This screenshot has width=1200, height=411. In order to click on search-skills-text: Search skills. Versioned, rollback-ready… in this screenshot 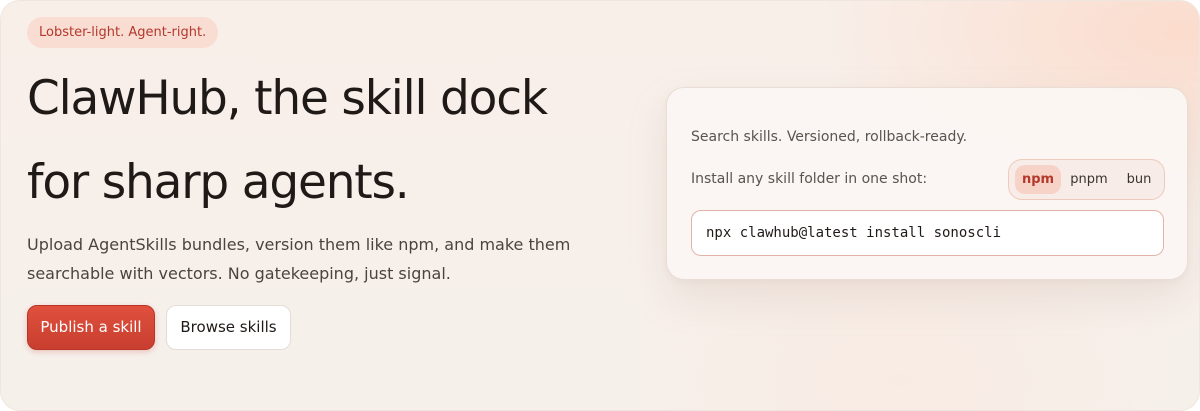, I will do `click(829, 137)`.